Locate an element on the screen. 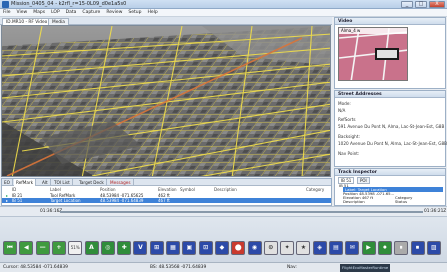 This screenshot has height=272, width=447. diamond-tool-button: ◈ is located at coordinates (319, 248).